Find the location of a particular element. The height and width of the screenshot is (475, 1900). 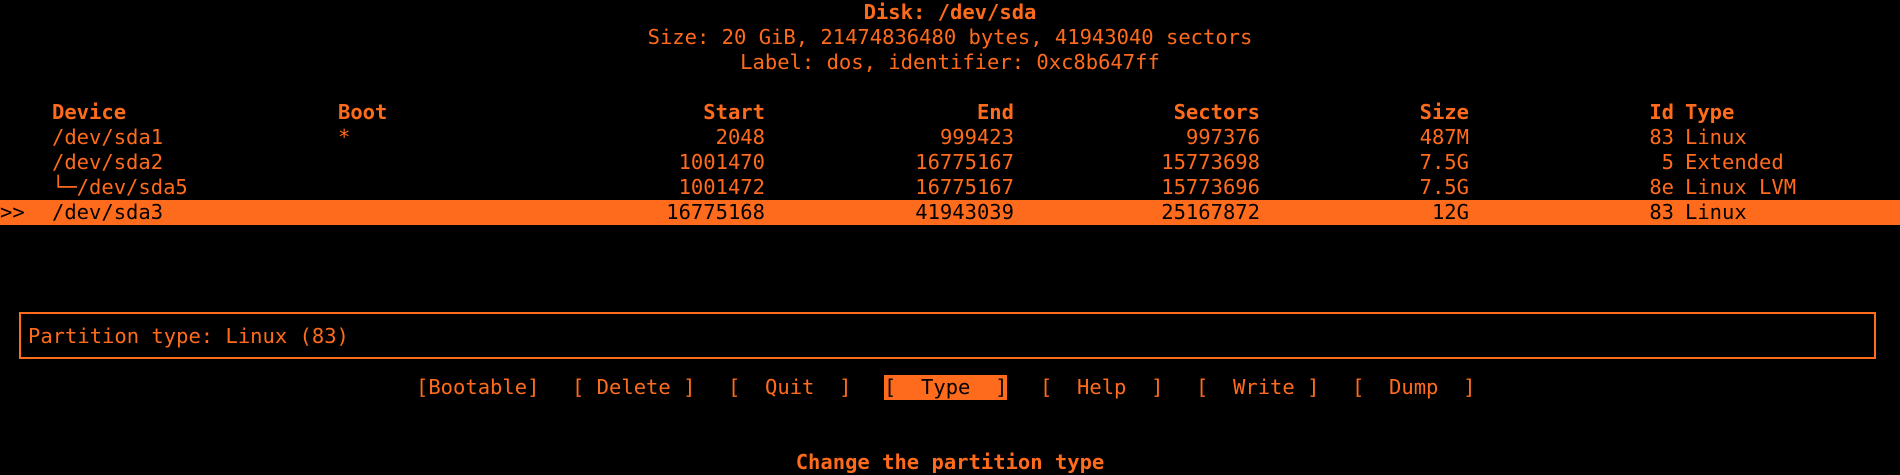

partition-device: /dev/sda3 is located at coordinates (108, 212).